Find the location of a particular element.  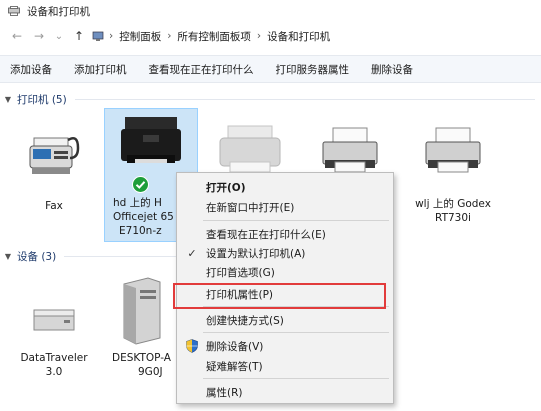

menu-item-label: 删除设备(V) is located at coordinates (235, 347).